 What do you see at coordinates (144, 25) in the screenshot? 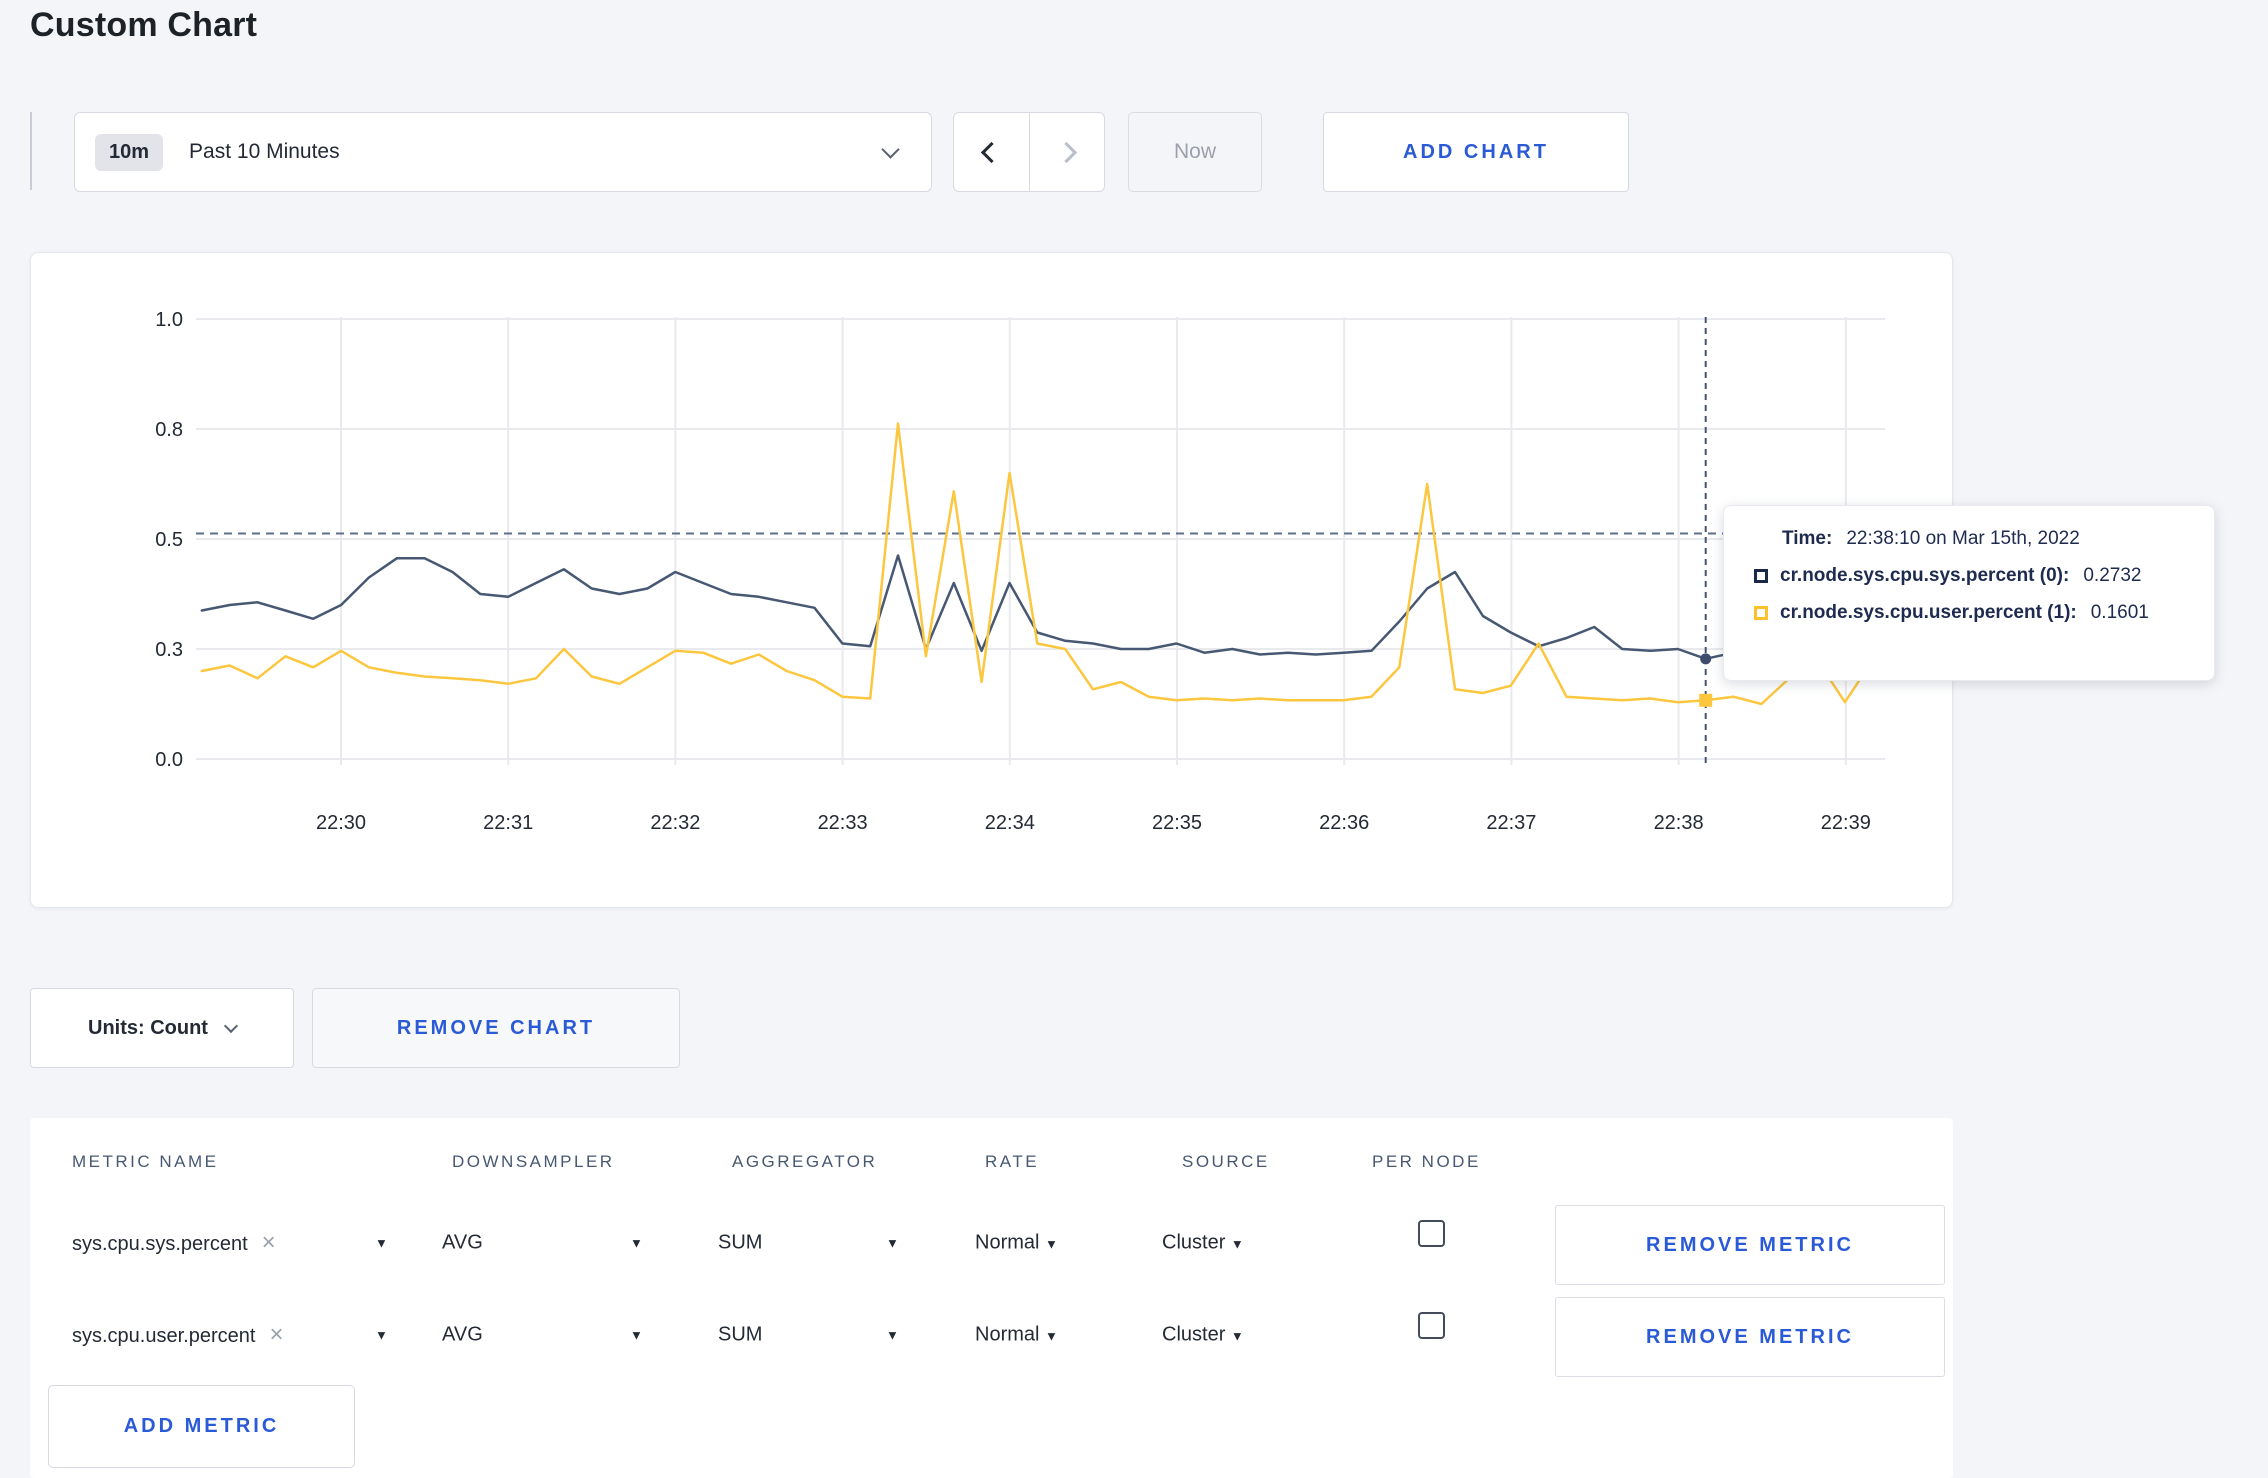
I see `page-title: Custom Chart` at bounding box center [144, 25].